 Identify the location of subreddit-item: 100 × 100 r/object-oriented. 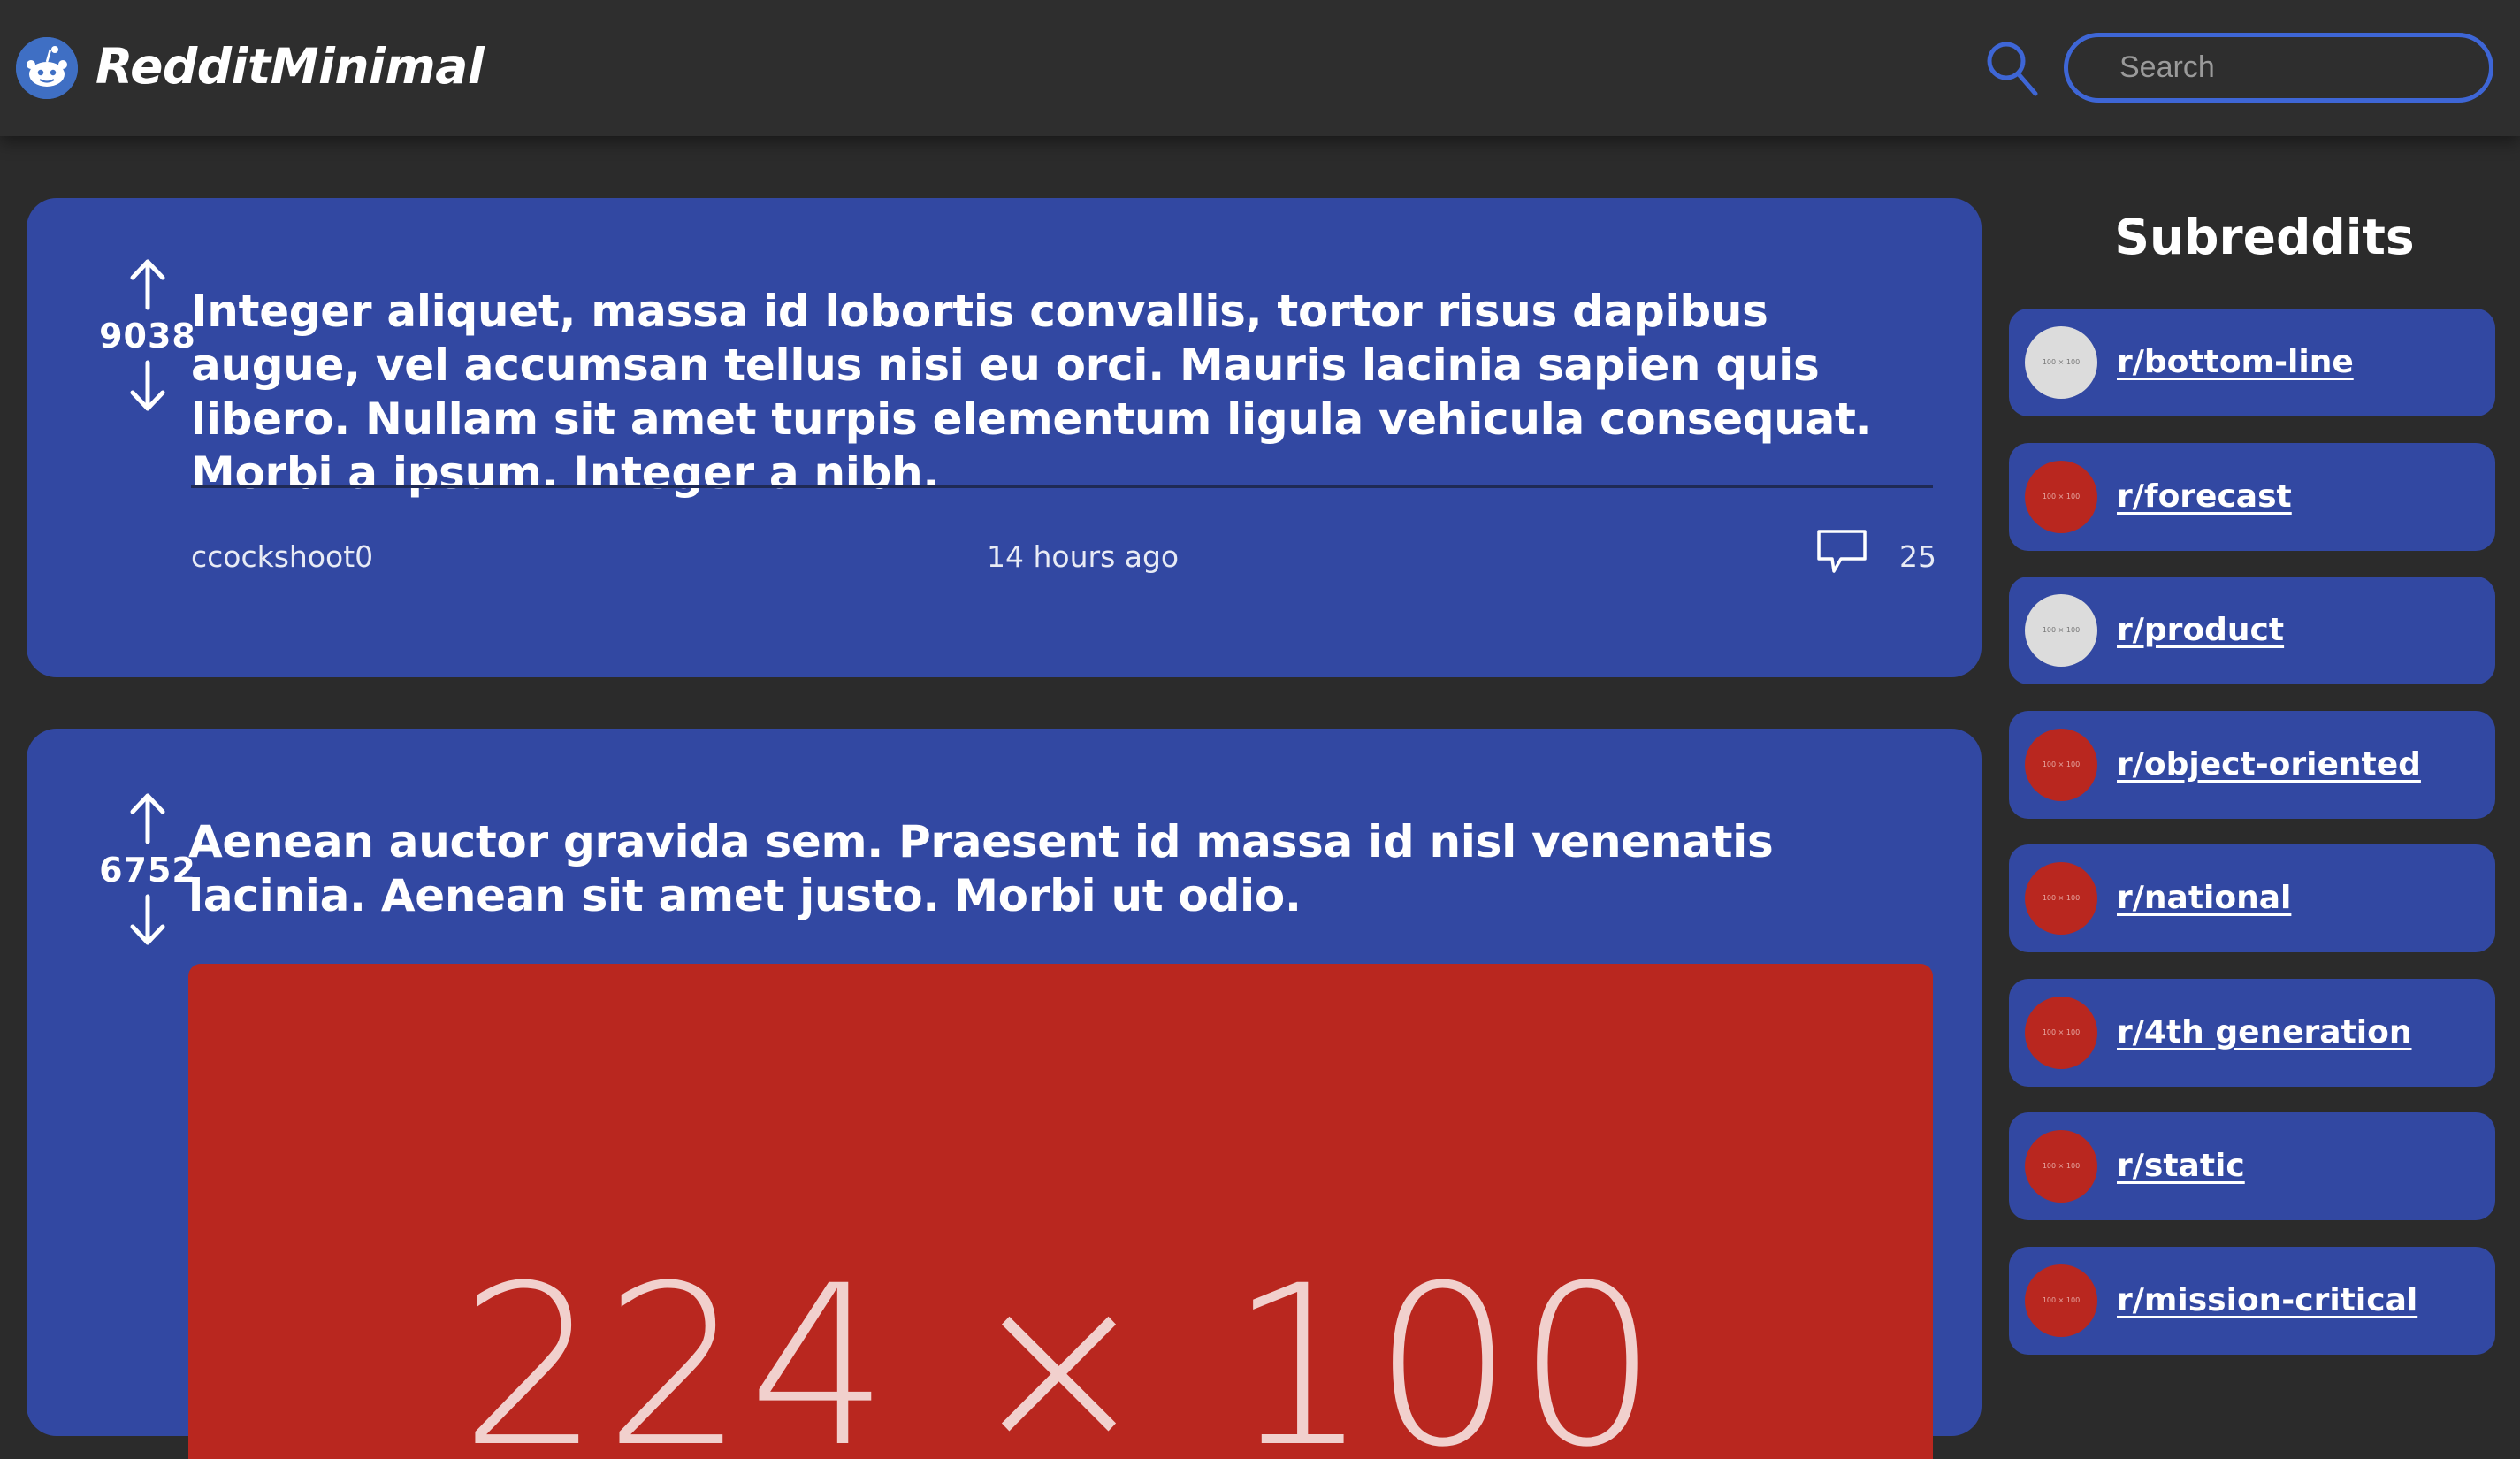
(2252, 765).